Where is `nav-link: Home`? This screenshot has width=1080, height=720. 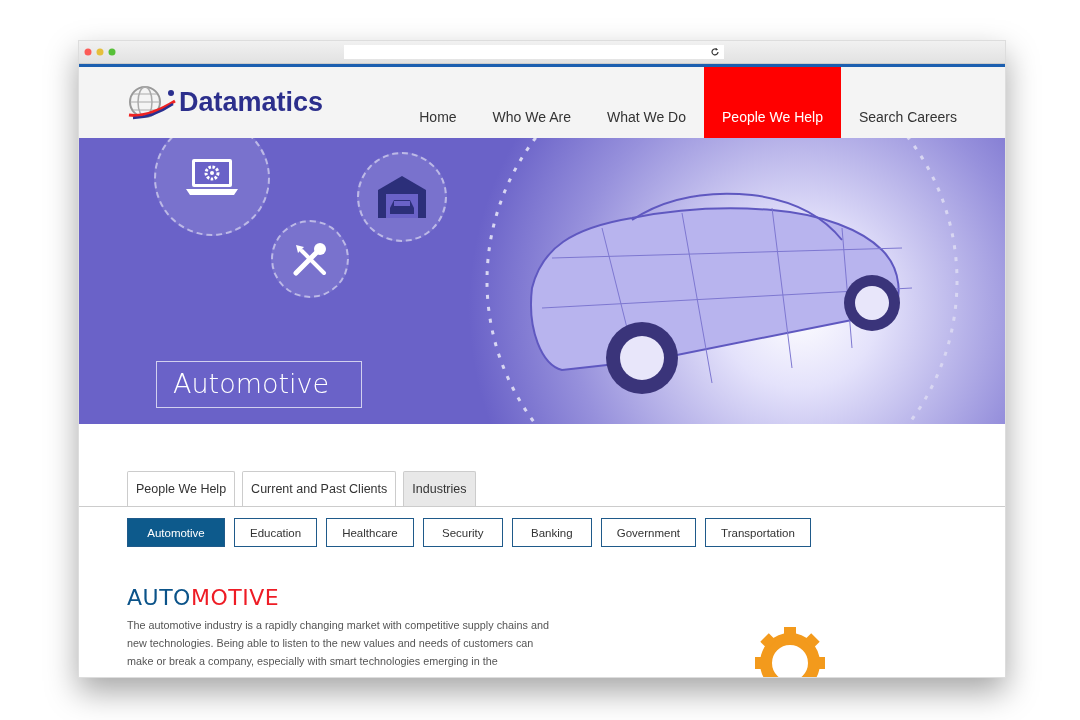 nav-link: Home is located at coordinates (438, 102).